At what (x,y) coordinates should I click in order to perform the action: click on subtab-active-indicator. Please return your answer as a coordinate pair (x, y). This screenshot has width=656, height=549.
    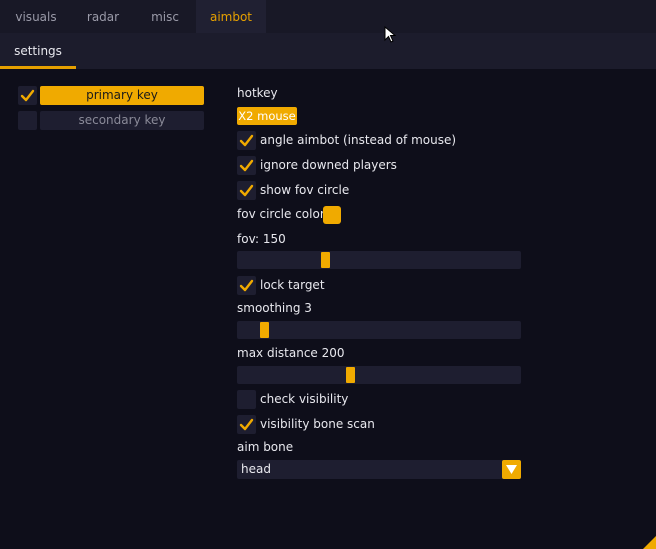
    Looking at the image, I should click on (38, 67).